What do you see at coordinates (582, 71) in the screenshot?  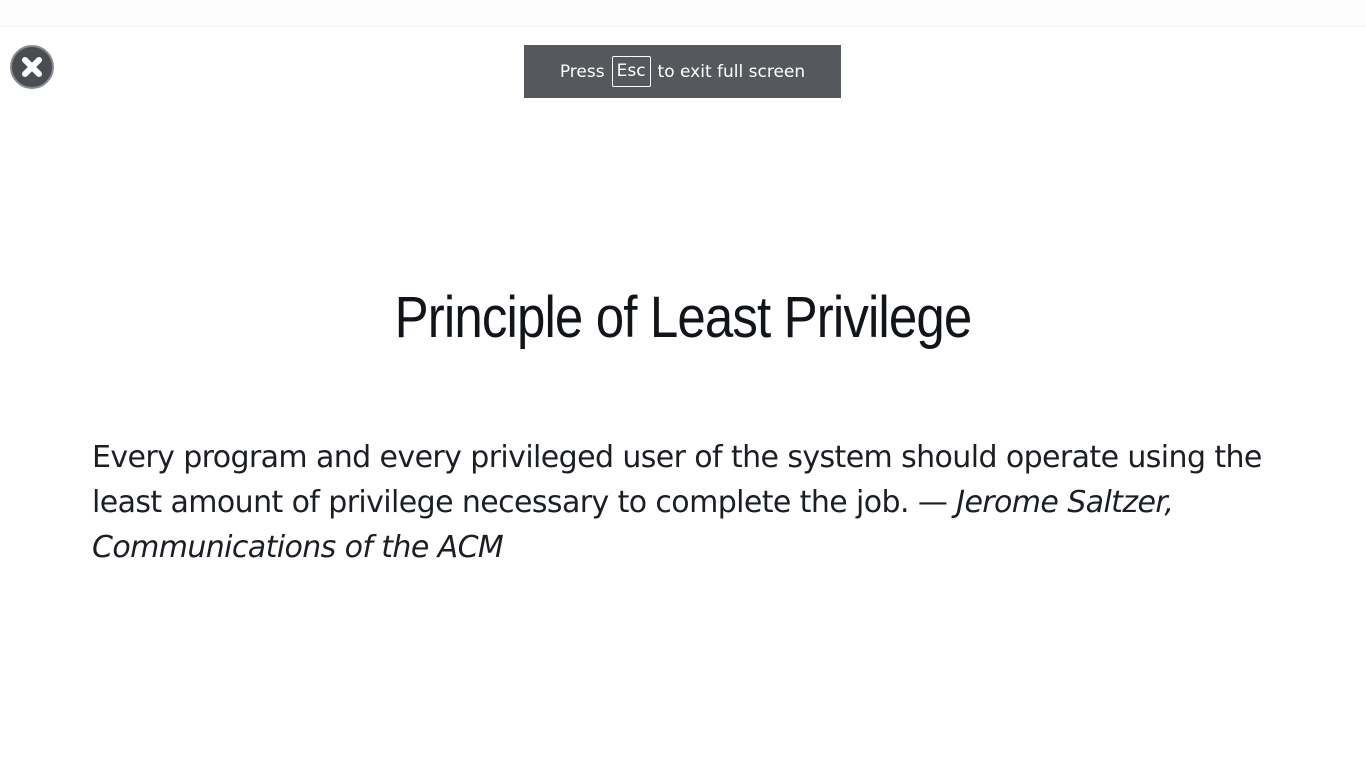 I see `fullscreen-notice-prefix: Press` at bounding box center [582, 71].